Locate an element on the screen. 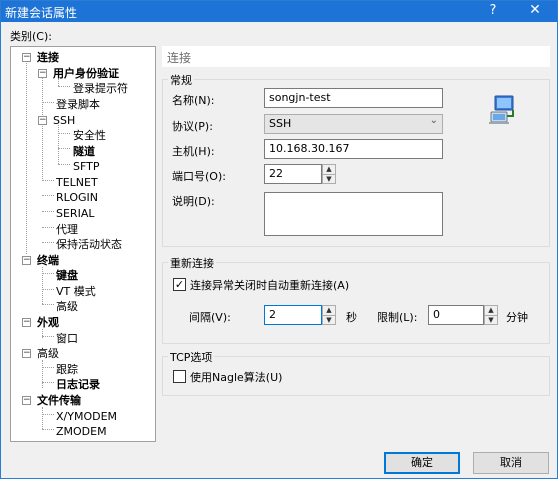 The width and height of the screenshot is (558, 479). tree-item-sftp: SFTP is located at coordinates (86, 166).